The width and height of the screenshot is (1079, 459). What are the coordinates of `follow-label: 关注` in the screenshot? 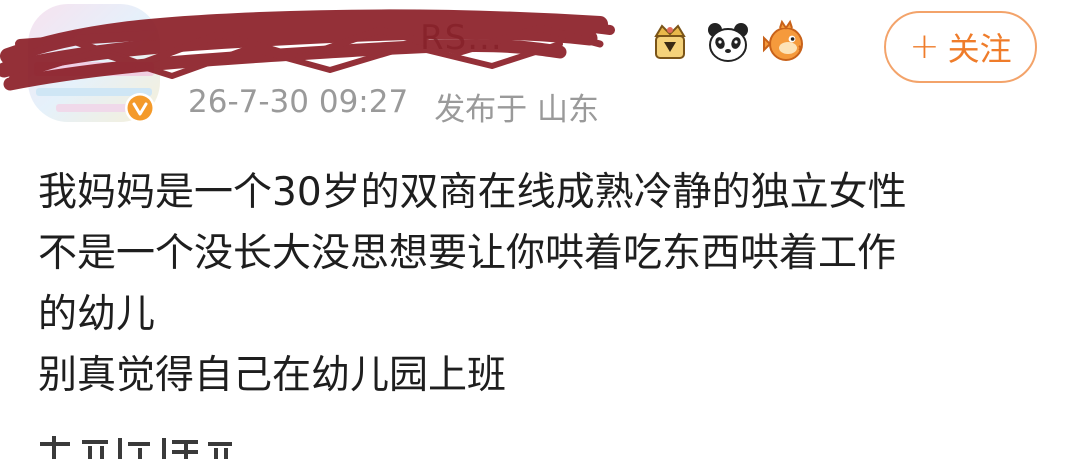 It's located at (979, 49).